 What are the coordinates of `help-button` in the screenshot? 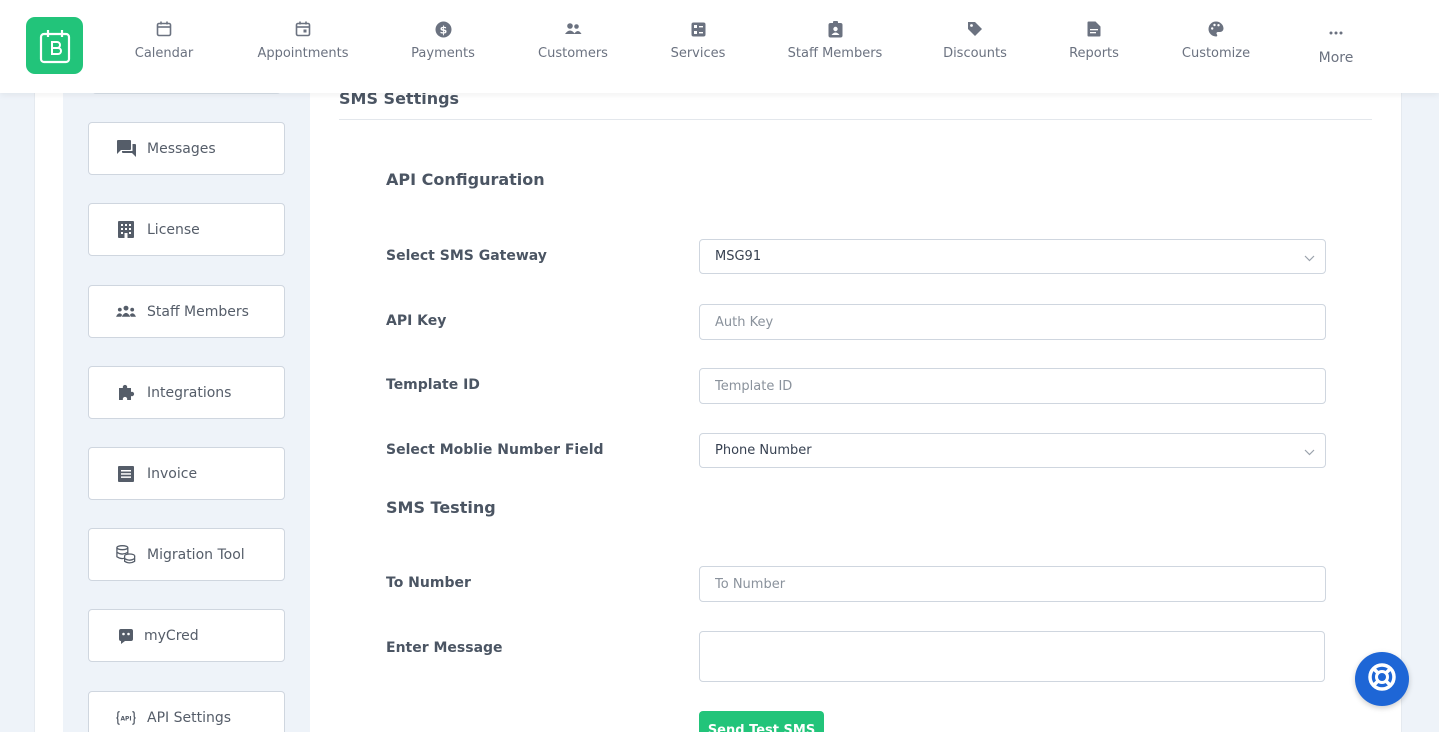 It's located at (1382, 679).